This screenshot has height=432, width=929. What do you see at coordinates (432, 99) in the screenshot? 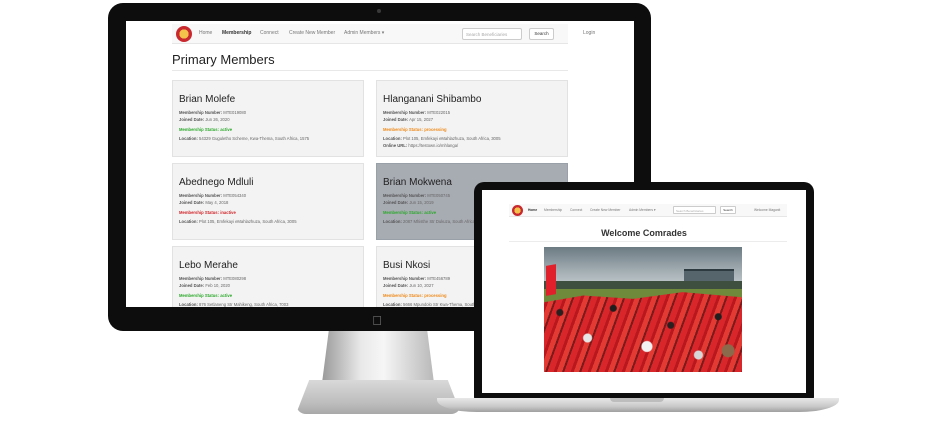
I see `member-name: Hlanganani Shibambo` at bounding box center [432, 99].